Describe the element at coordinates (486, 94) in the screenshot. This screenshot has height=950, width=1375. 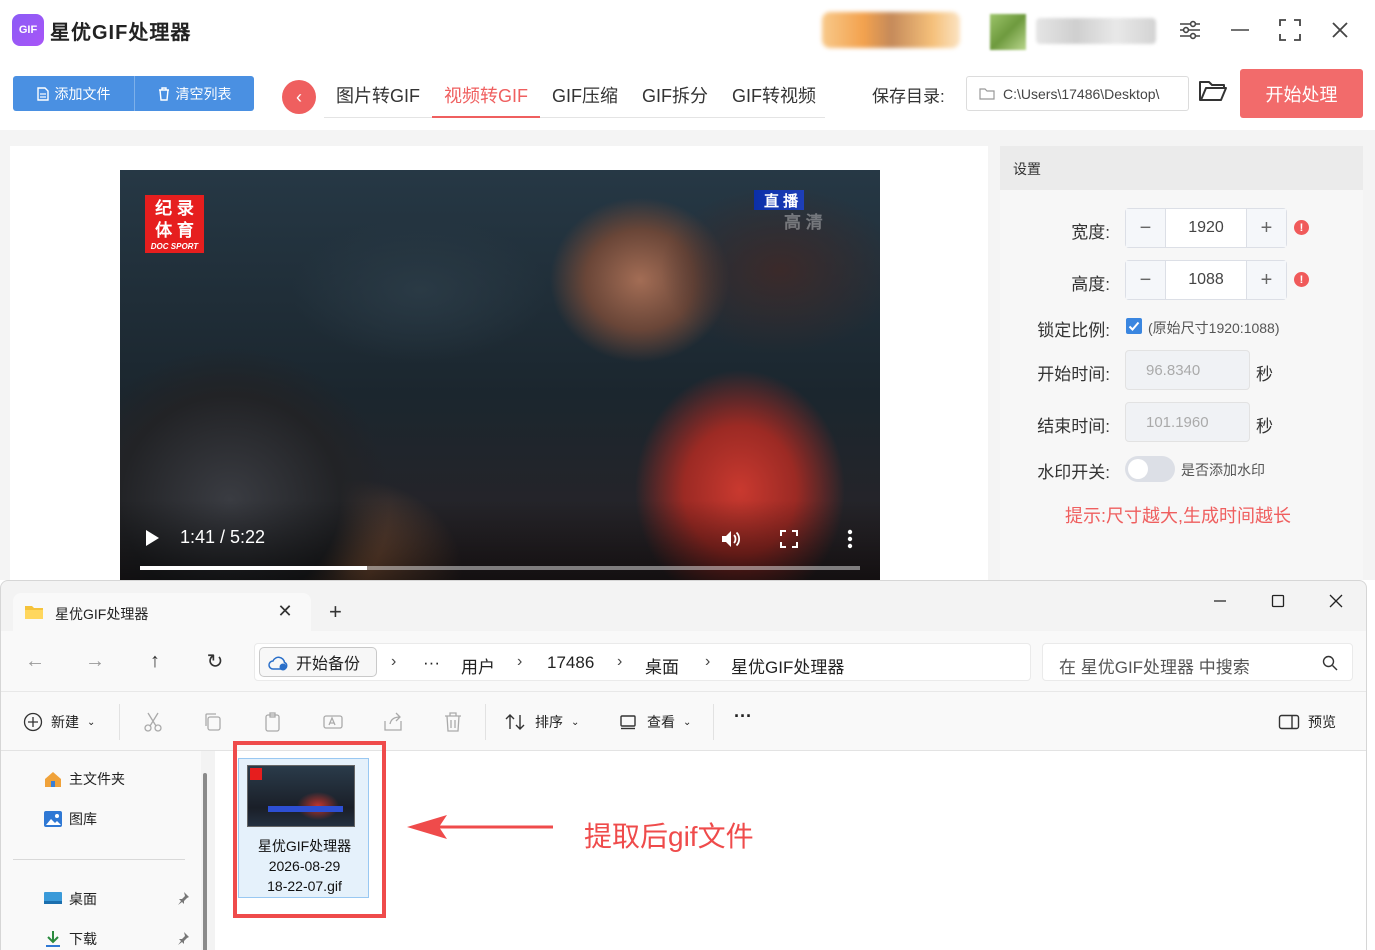
I see `tab-video-to-gif: 视频转GIF` at that location.